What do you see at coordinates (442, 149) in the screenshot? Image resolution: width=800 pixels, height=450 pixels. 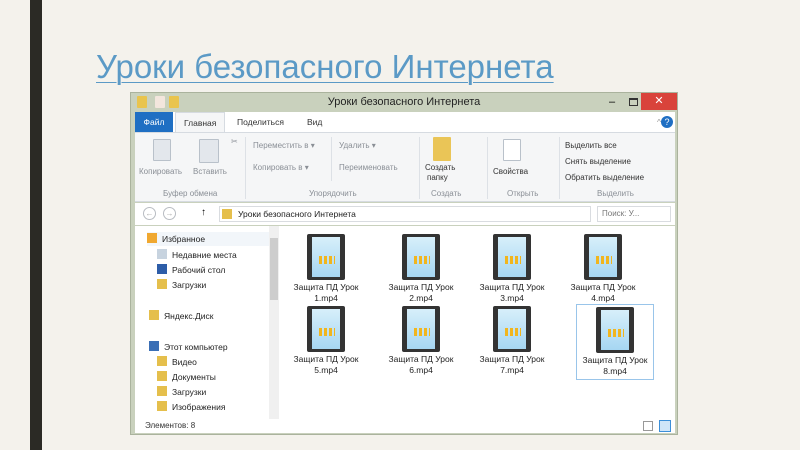 I see `new-folder-icon` at bounding box center [442, 149].